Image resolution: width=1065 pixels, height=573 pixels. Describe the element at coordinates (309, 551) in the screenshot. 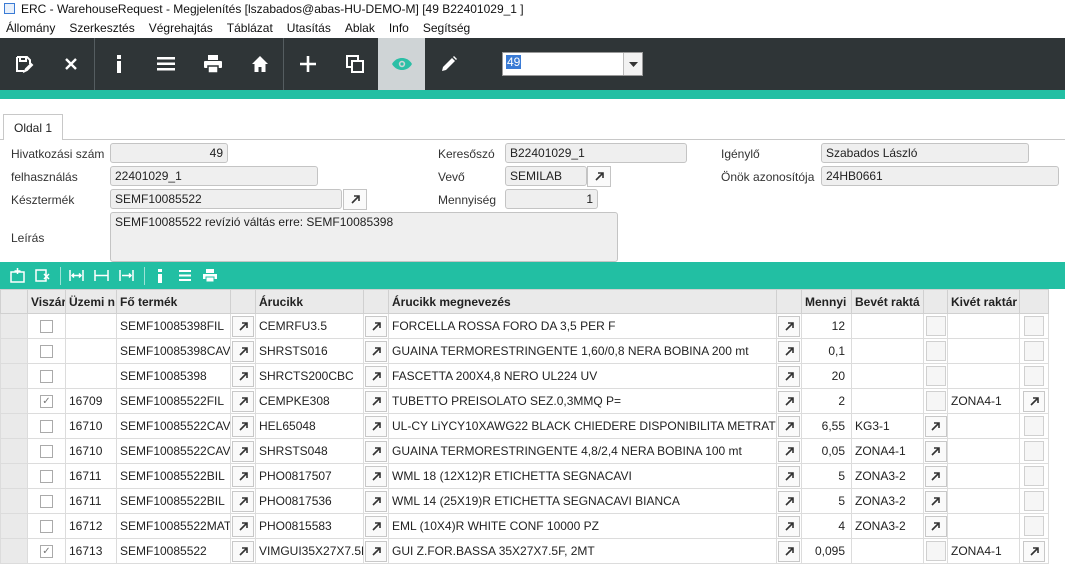

I see `arucikk-cell: VIMGUI35X27X7.5F` at that location.